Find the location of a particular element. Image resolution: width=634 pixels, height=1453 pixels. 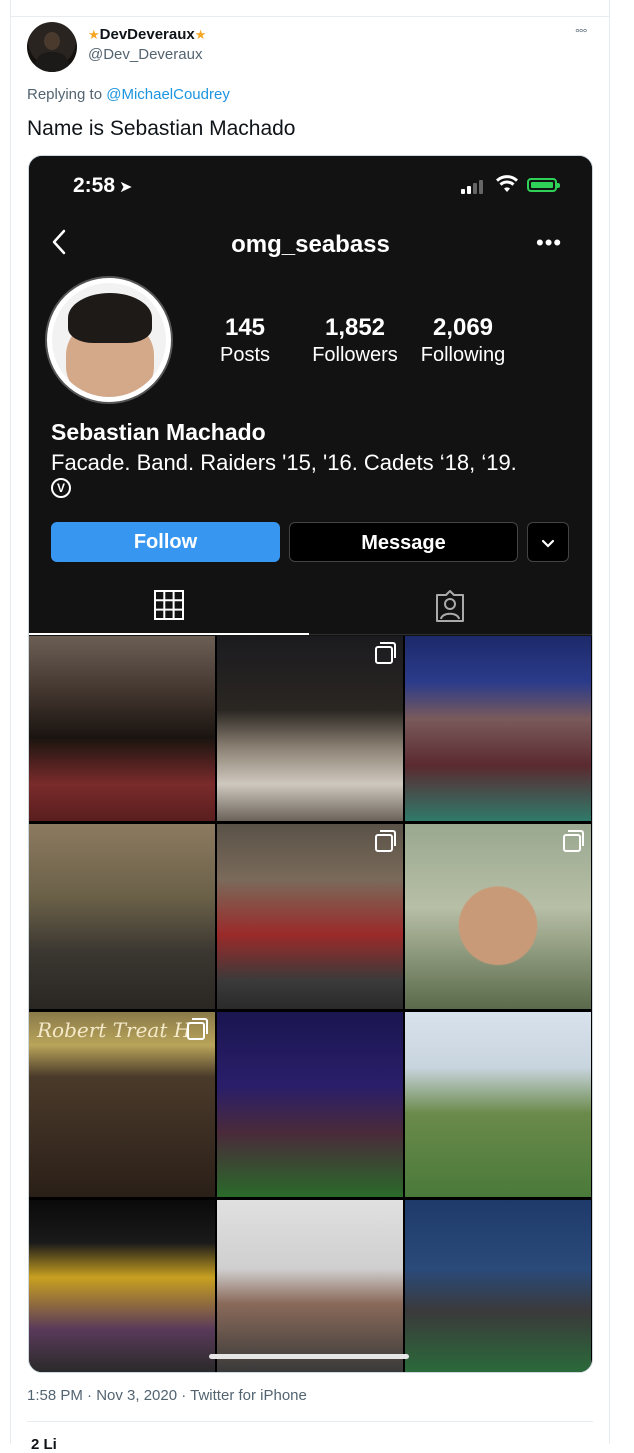

more-options-icon: °°° is located at coordinates (581, 33).